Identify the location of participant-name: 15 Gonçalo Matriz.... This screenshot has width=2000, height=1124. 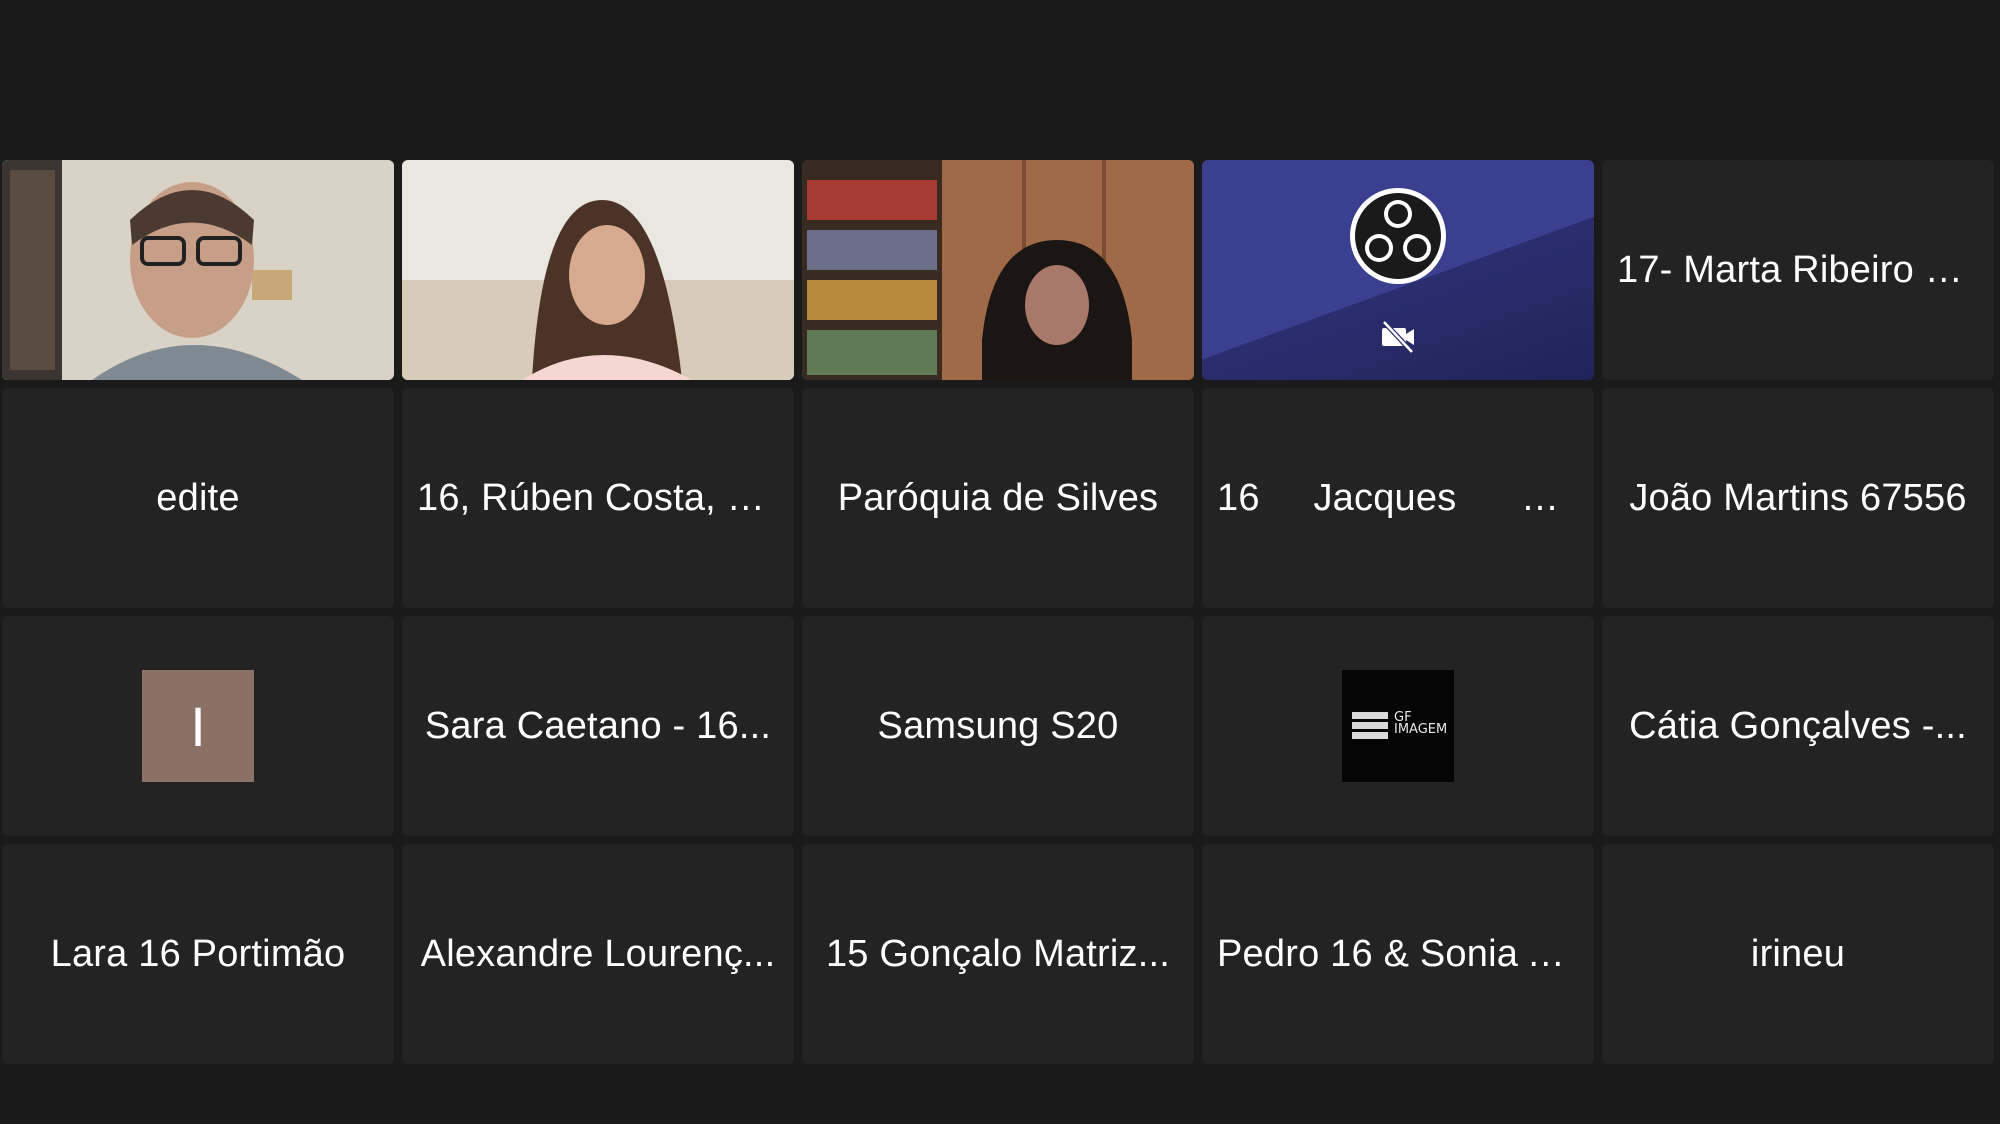
(998, 953).